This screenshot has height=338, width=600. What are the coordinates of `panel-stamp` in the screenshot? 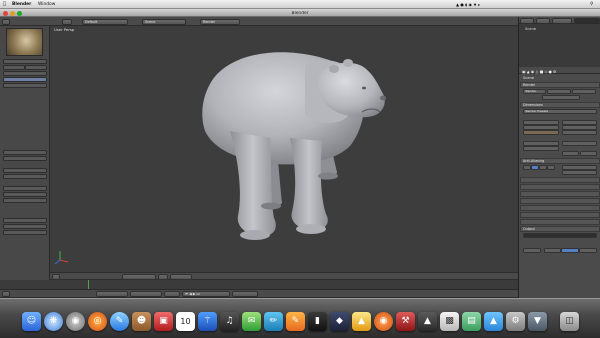 It's located at (560, 215).